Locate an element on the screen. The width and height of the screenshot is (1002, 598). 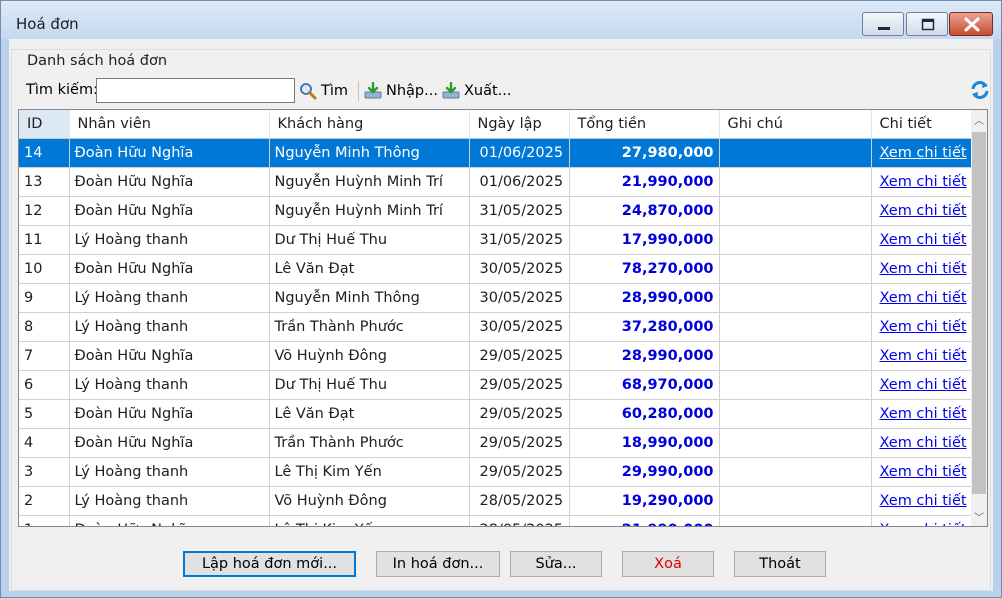
search-input is located at coordinates (195, 90).